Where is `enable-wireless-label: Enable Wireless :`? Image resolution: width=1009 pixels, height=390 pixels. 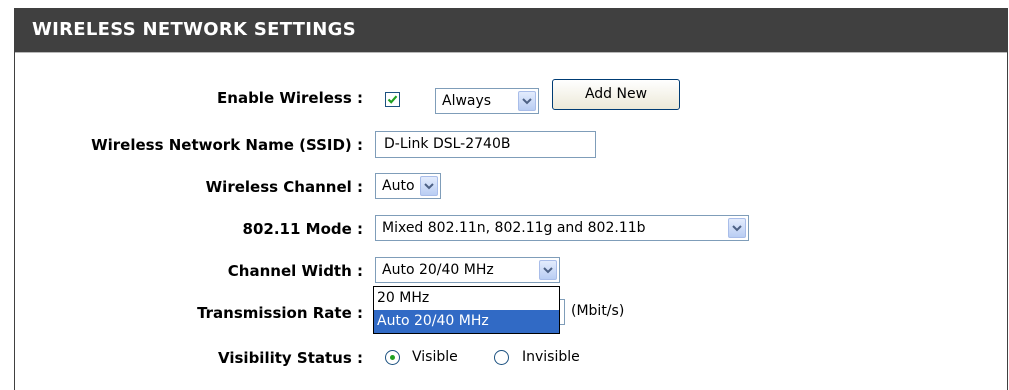
enable-wireless-label: Enable Wireless : is located at coordinates (290, 98).